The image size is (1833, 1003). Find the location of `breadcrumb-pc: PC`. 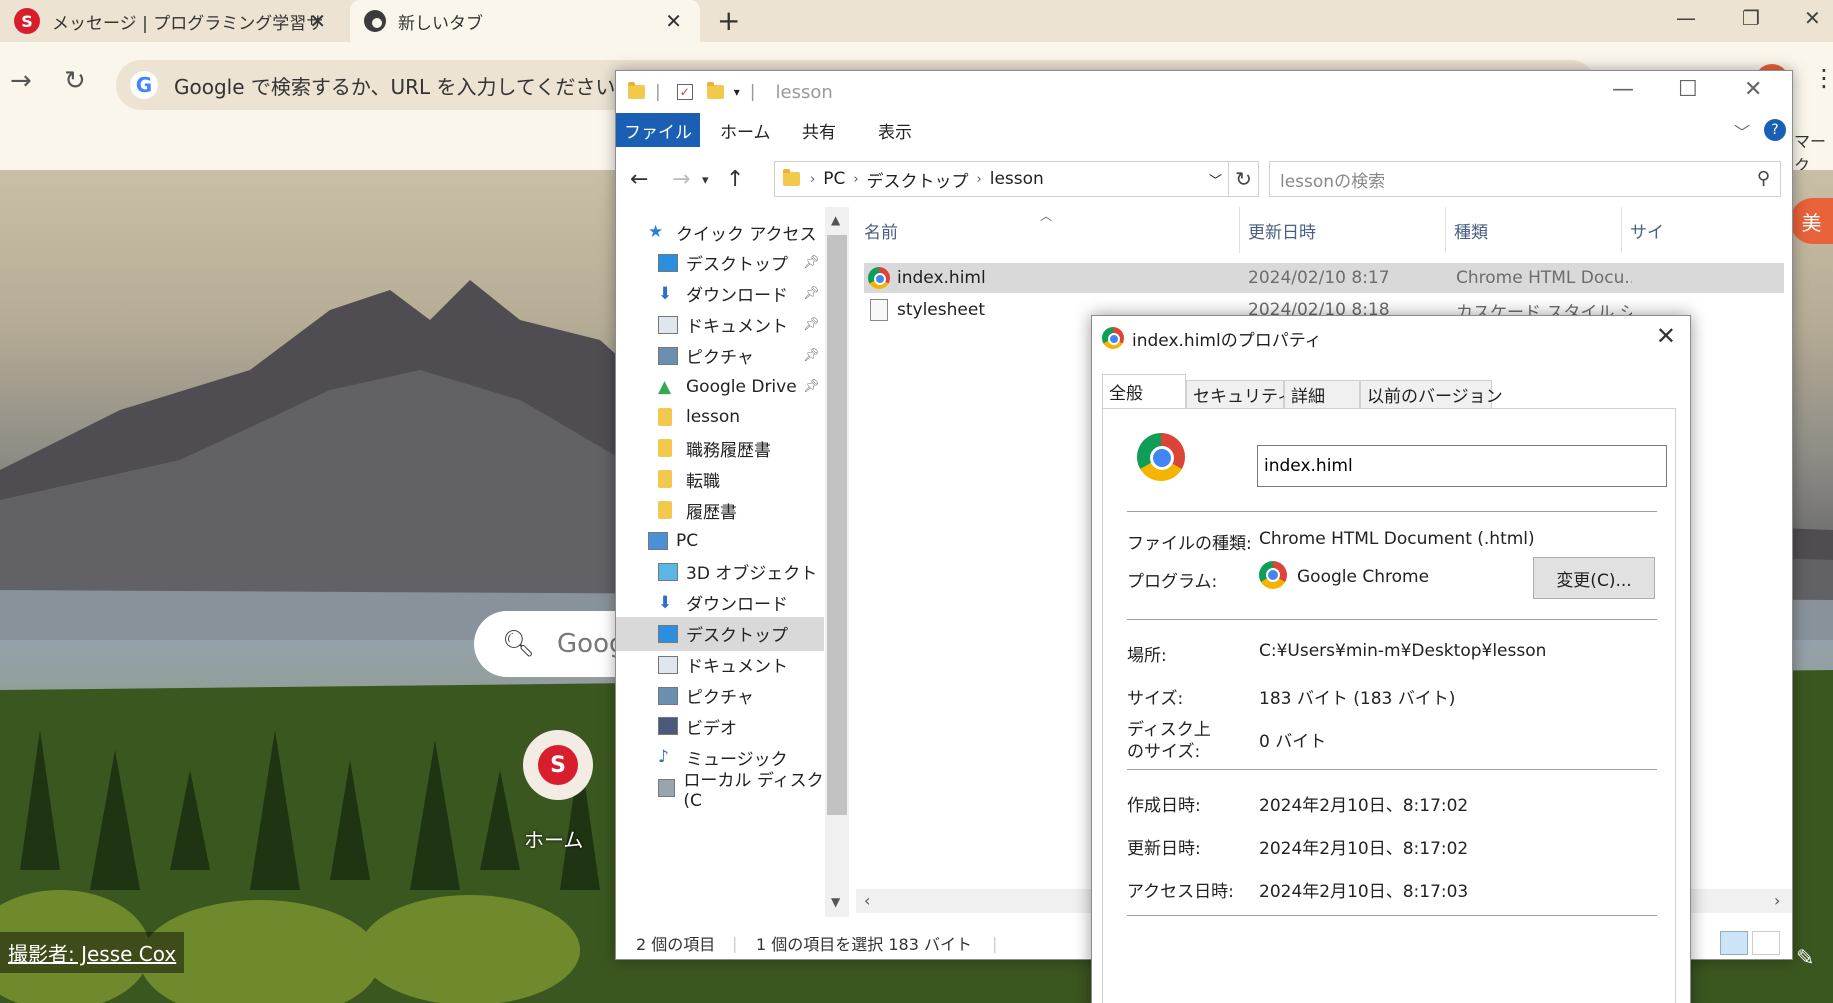

breadcrumb-pc: PC is located at coordinates (834, 179).